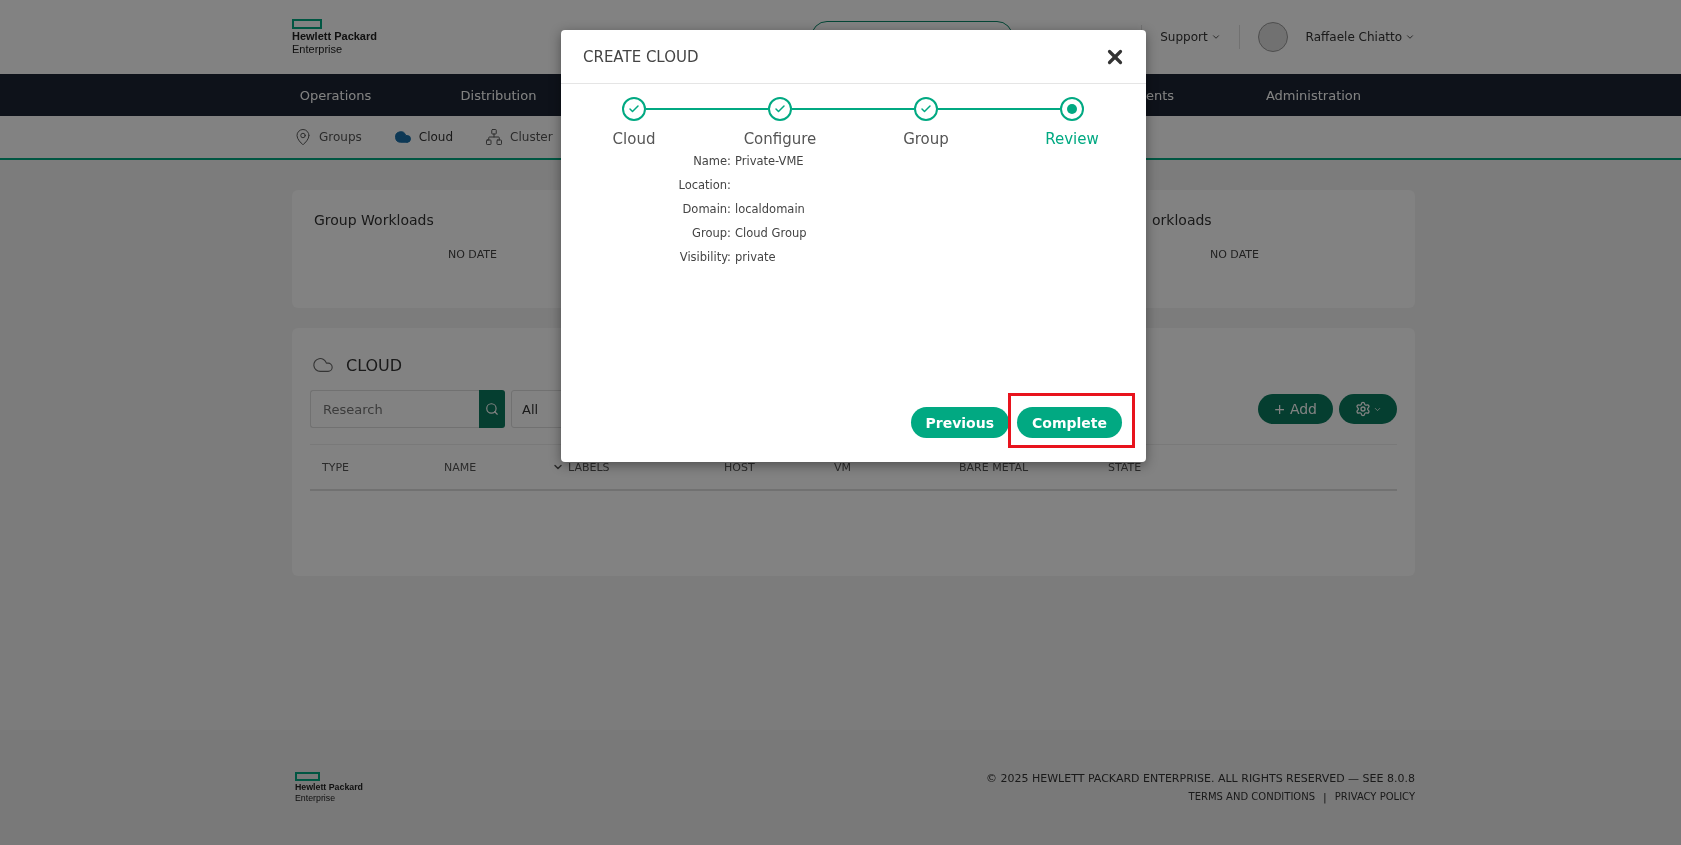 This screenshot has height=845, width=1681. I want to click on search-field: Research, so click(394, 409).